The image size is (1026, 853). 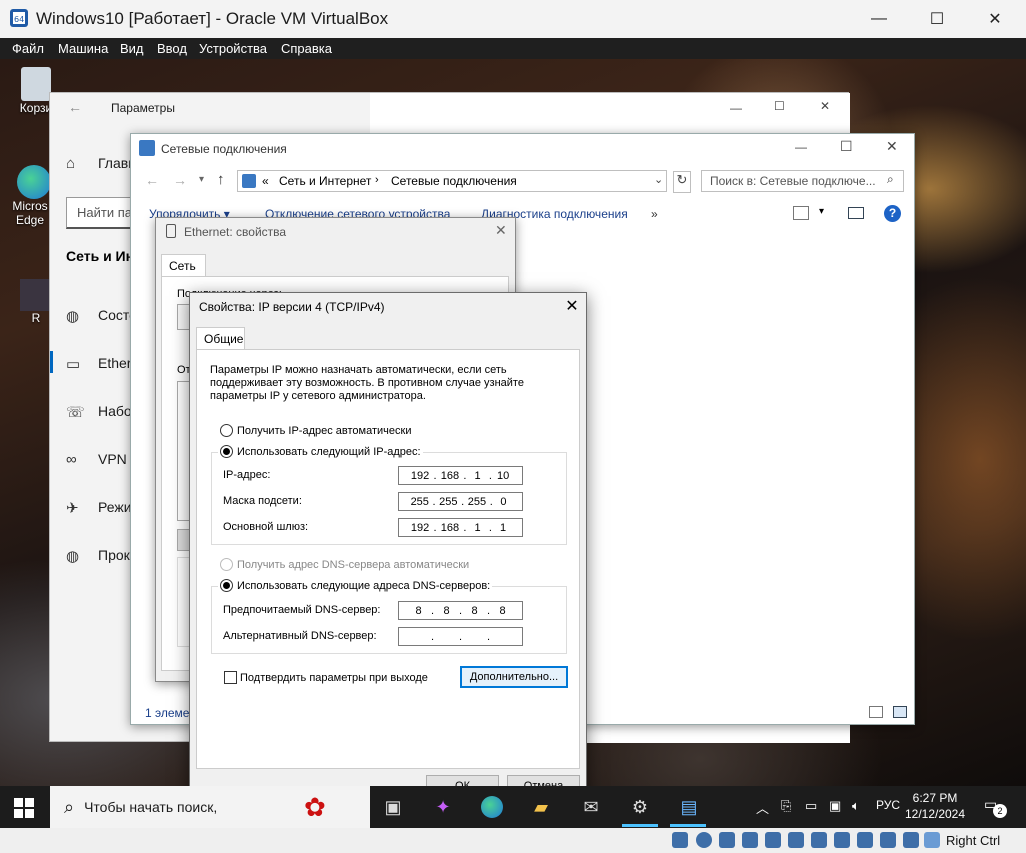 I want to click on settings-nav-dialup: ☏ Набор, so click(x=103, y=412).